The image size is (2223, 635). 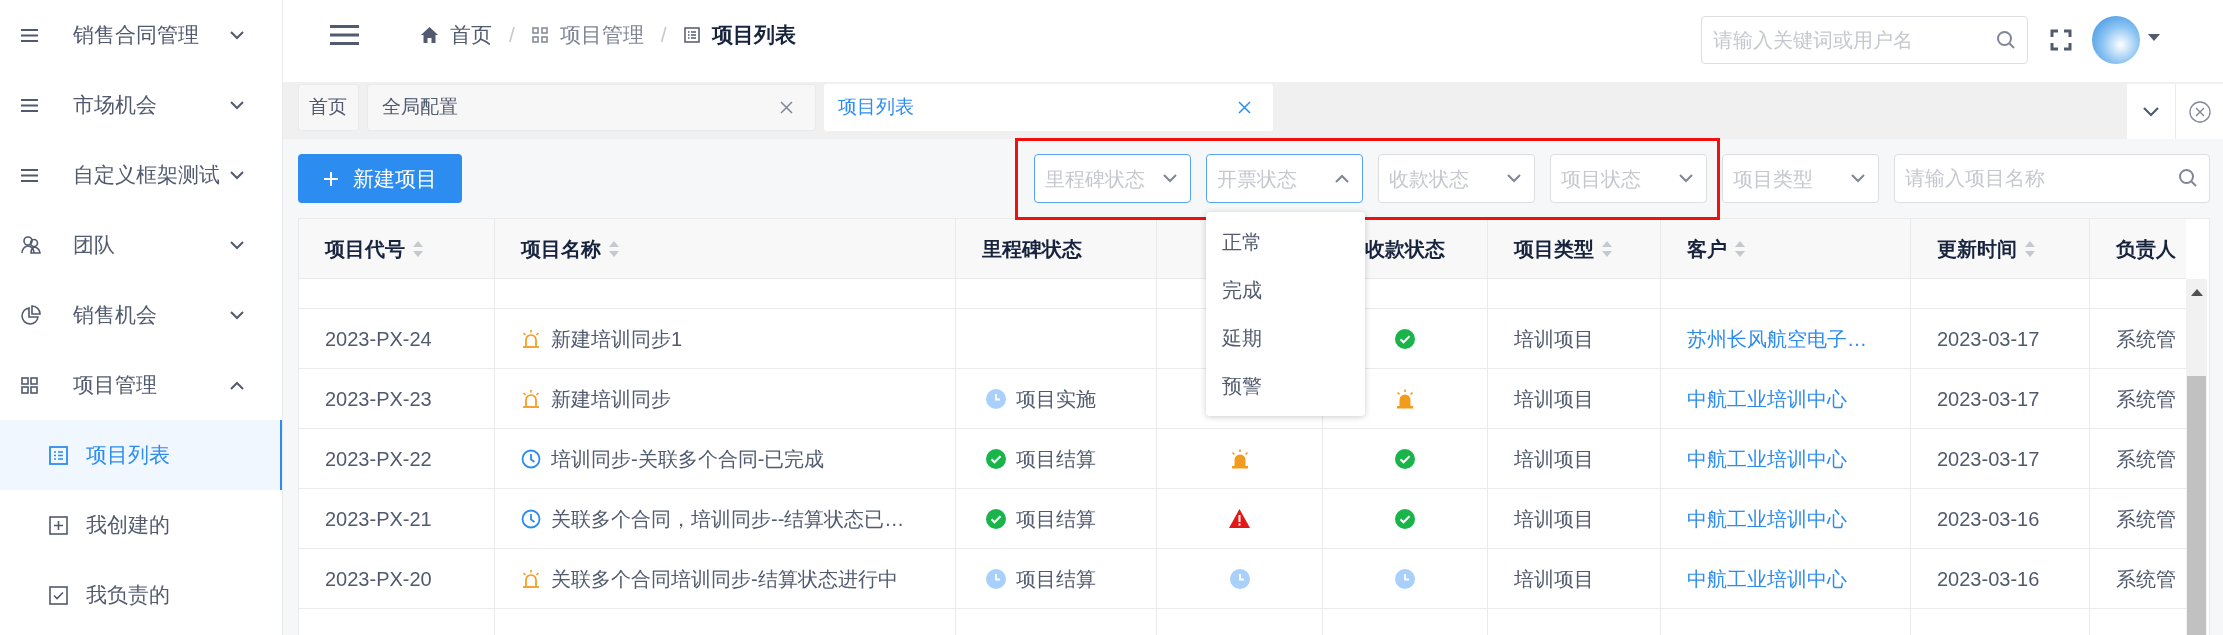 I want to click on project-name: 培训同步-关联多个合同-已完成, so click(x=688, y=459).